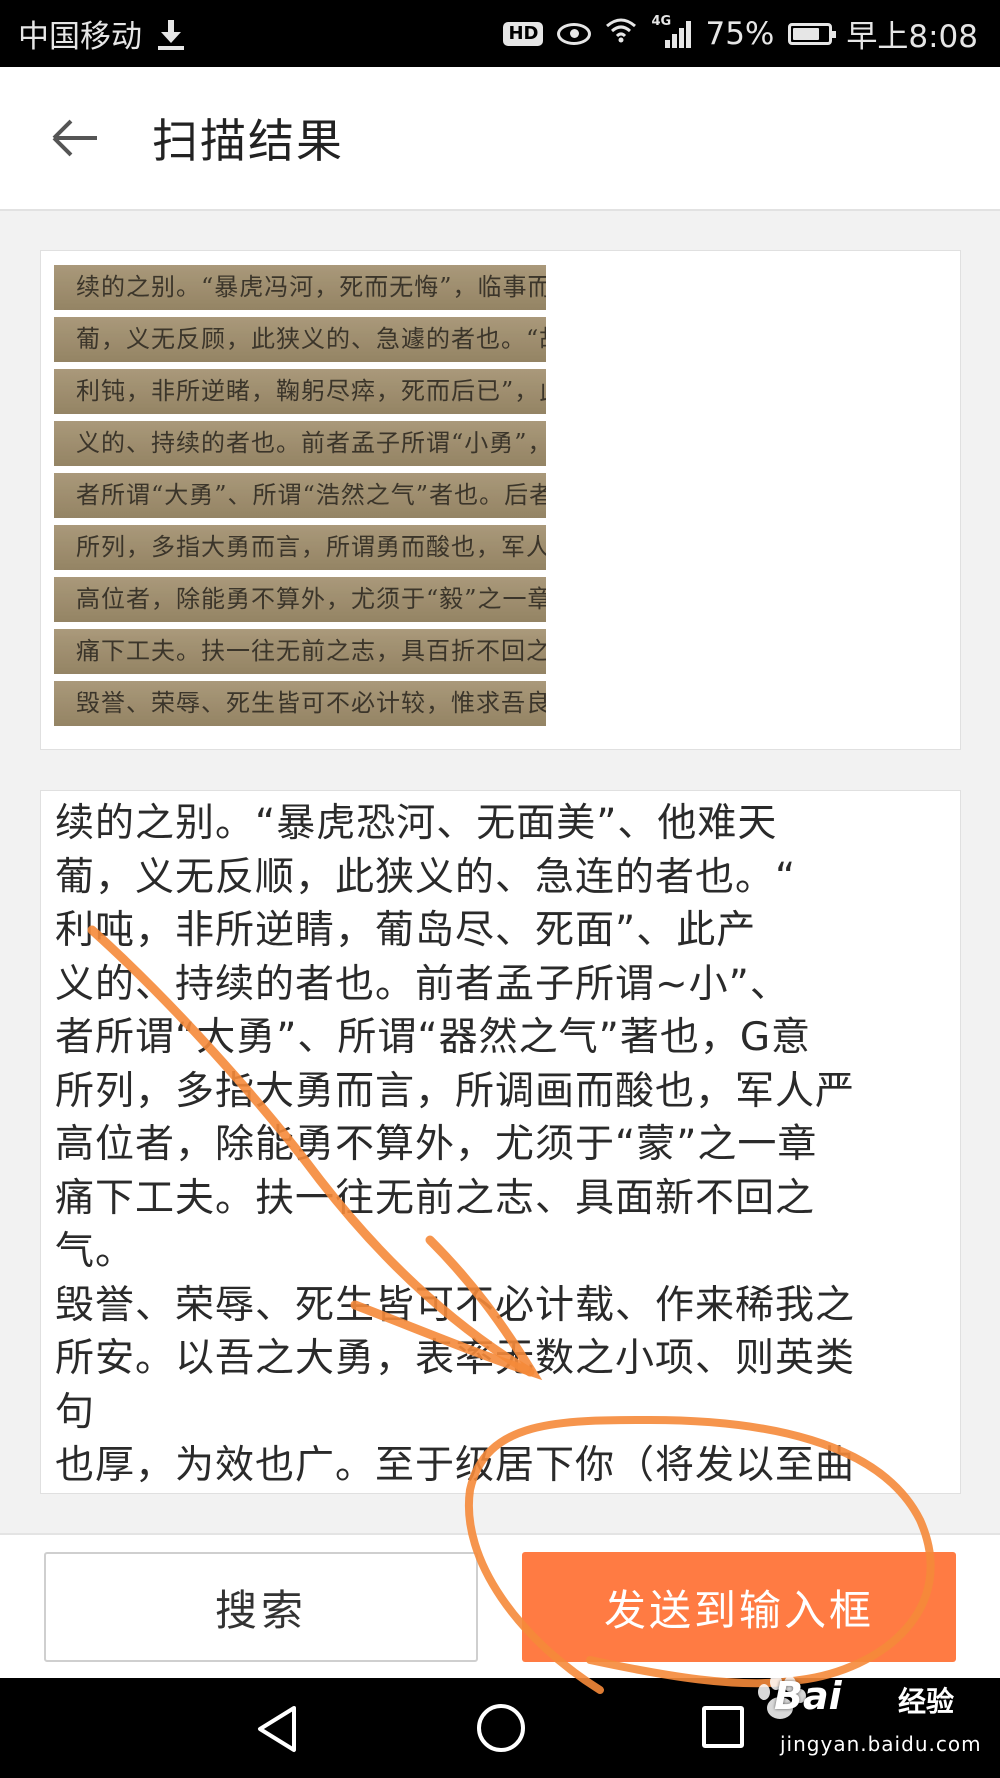 The image size is (1000, 1778). What do you see at coordinates (248, 141) in the screenshot?
I see `page-title: 扫描结果` at bounding box center [248, 141].